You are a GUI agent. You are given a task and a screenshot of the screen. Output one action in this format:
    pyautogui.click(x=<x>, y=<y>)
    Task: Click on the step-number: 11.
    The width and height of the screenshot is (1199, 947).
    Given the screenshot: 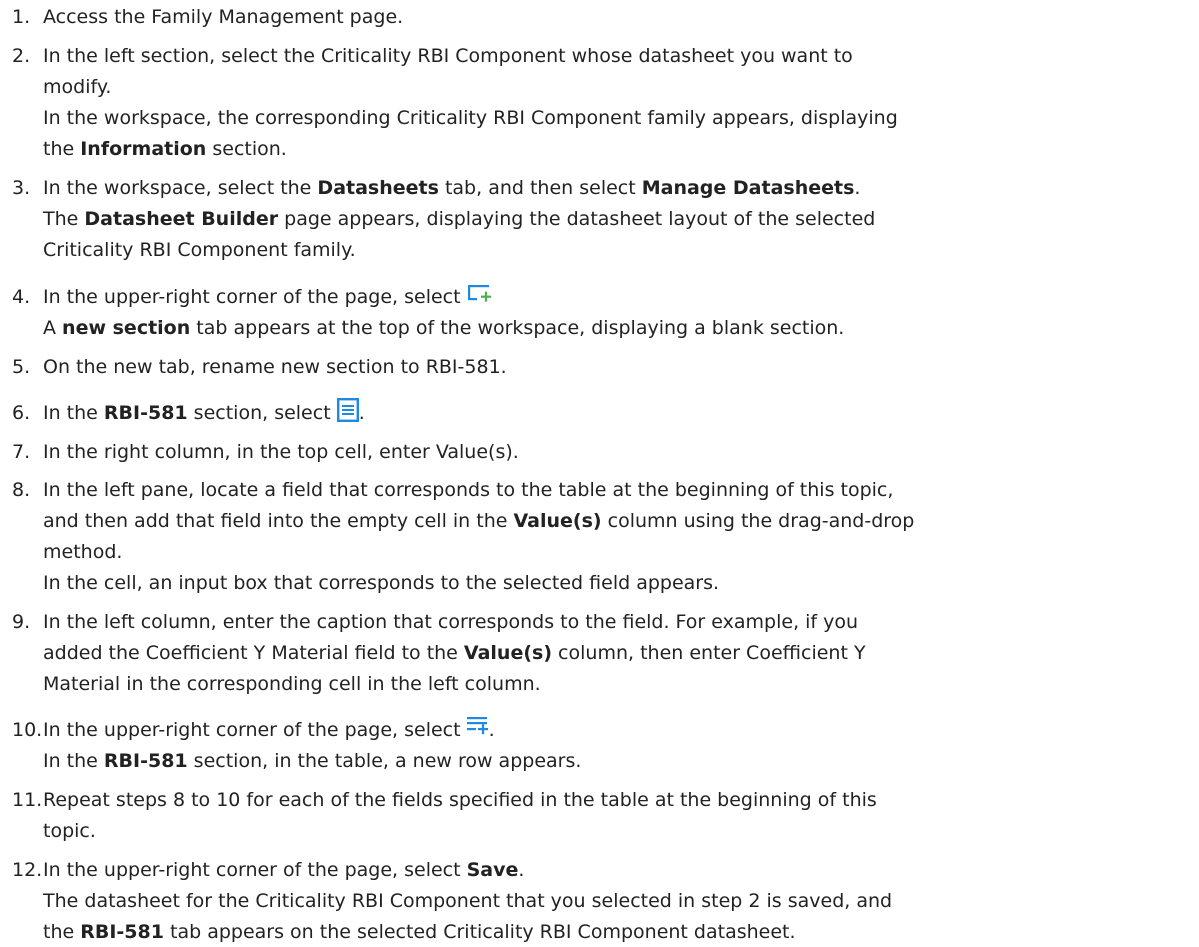 What is the action you would take?
    pyautogui.click(x=27, y=800)
    